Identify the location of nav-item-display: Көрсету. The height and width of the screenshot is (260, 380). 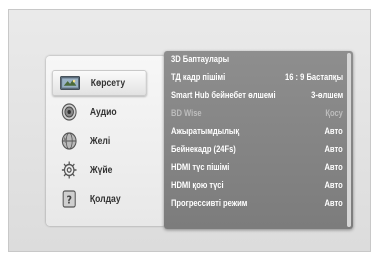
(99, 83).